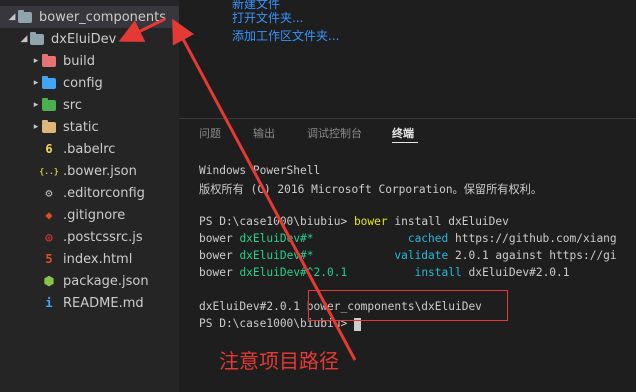 Image resolution: width=636 pixels, height=392 pixels. Describe the element at coordinates (334, 133) in the screenshot. I see `tab-debug-console: 调试控制台` at that location.